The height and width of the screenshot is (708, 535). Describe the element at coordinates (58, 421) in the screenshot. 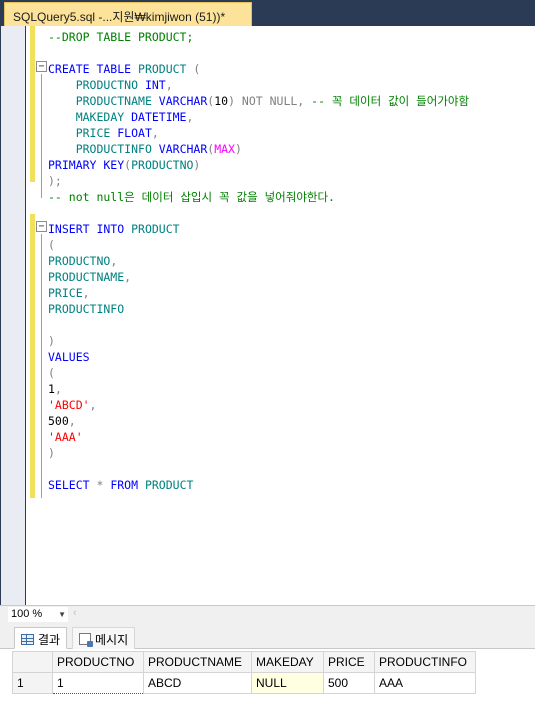

I see `code-token: 500` at that location.